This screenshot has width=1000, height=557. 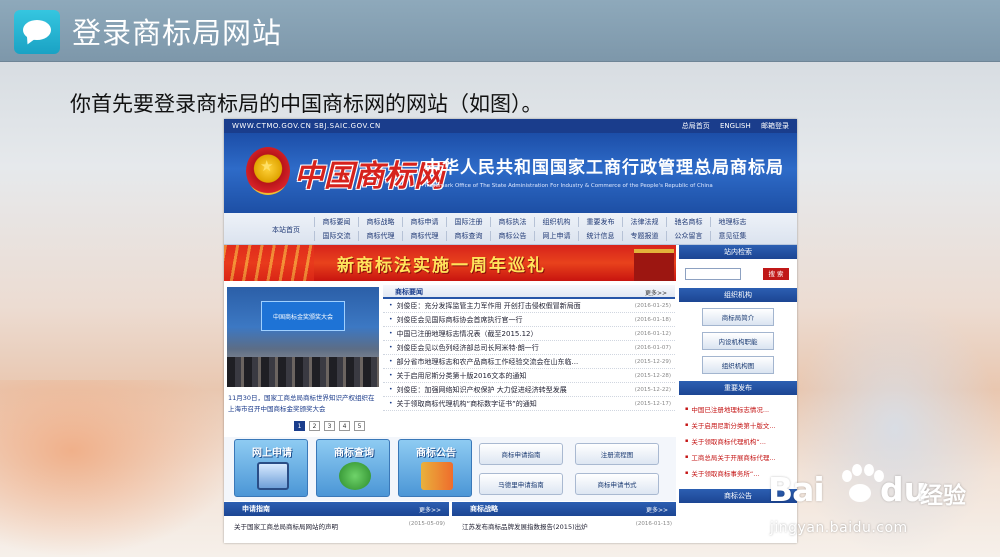 I want to click on news-photo: 中国商标金奖颁奖大会, so click(x=303, y=337).